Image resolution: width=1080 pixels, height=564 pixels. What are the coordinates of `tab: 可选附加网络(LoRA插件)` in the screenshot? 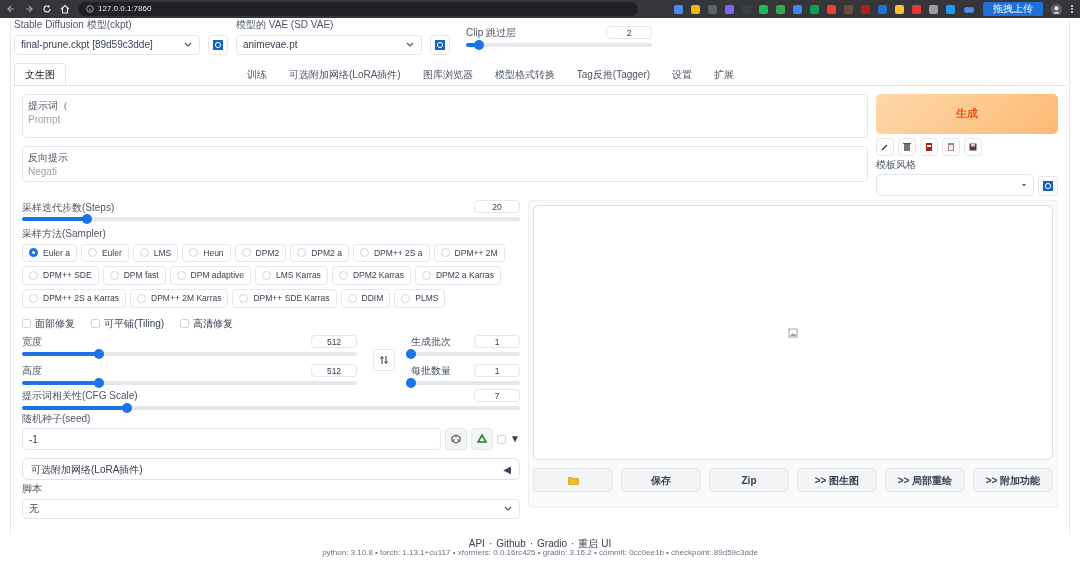 It's located at (345, 73).